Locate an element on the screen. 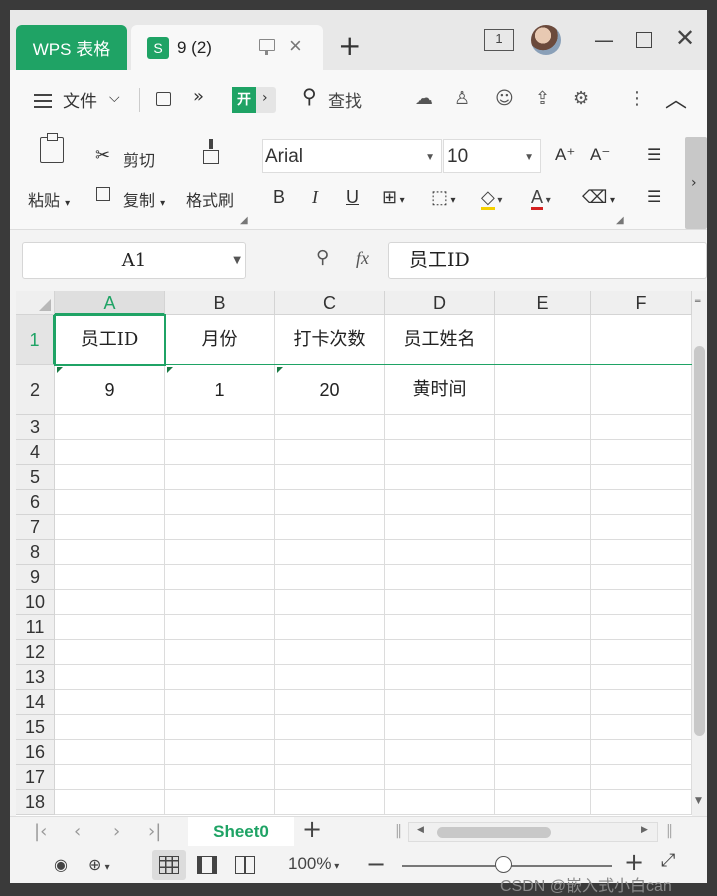 Image resolution: width=717 pixels, height=896 pixels. splitter-handle: ‖ is located at coordinates (398, 831).